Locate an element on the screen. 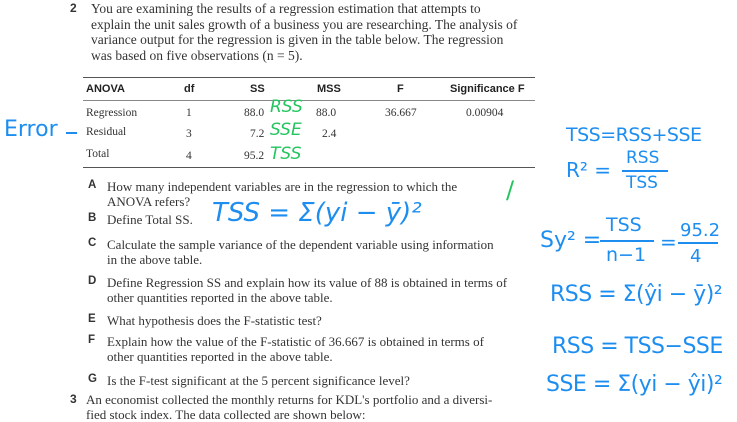 Image resolution: width=737 pixels, height=422 pixels. row-source: Regression is located at coordinates (112, 113).